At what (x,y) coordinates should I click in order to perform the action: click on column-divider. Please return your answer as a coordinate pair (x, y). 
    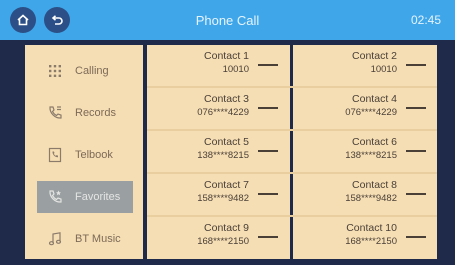
    Looking at the image, I should click on (291, 152).